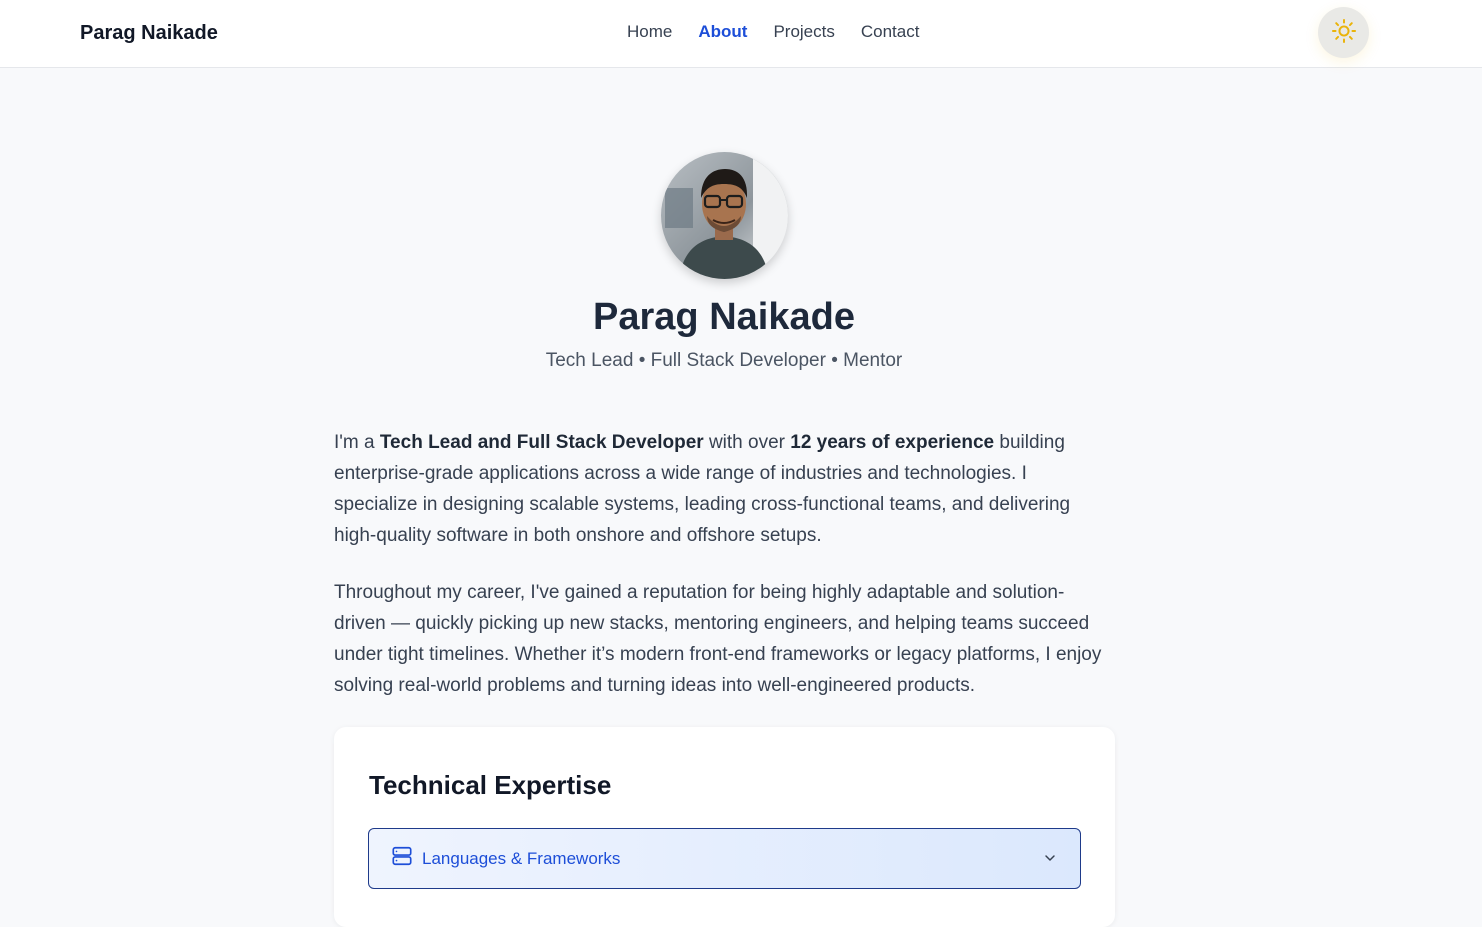 The height and width of the screenshot is (927, 1482). Describe the element at coordinates (149, 33) in the screenshot. I see `brand-logo-link: Parag Naikade` at that location.